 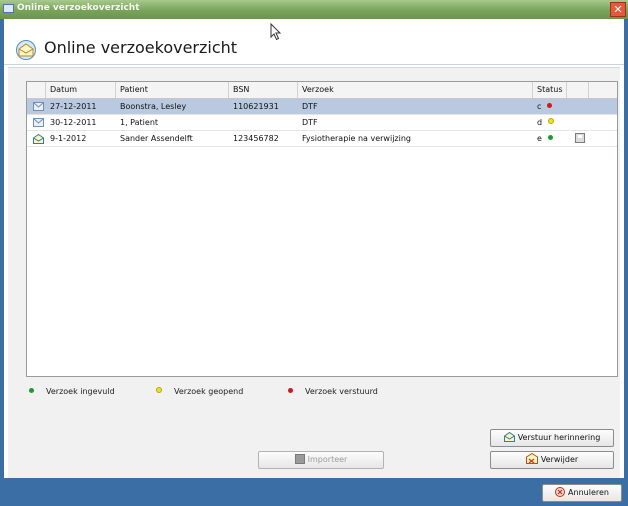 What do you see at coordinates (290, 390) in the screenshot?
I see `legend-red-dot-icon` at bounding box center [290, 390].